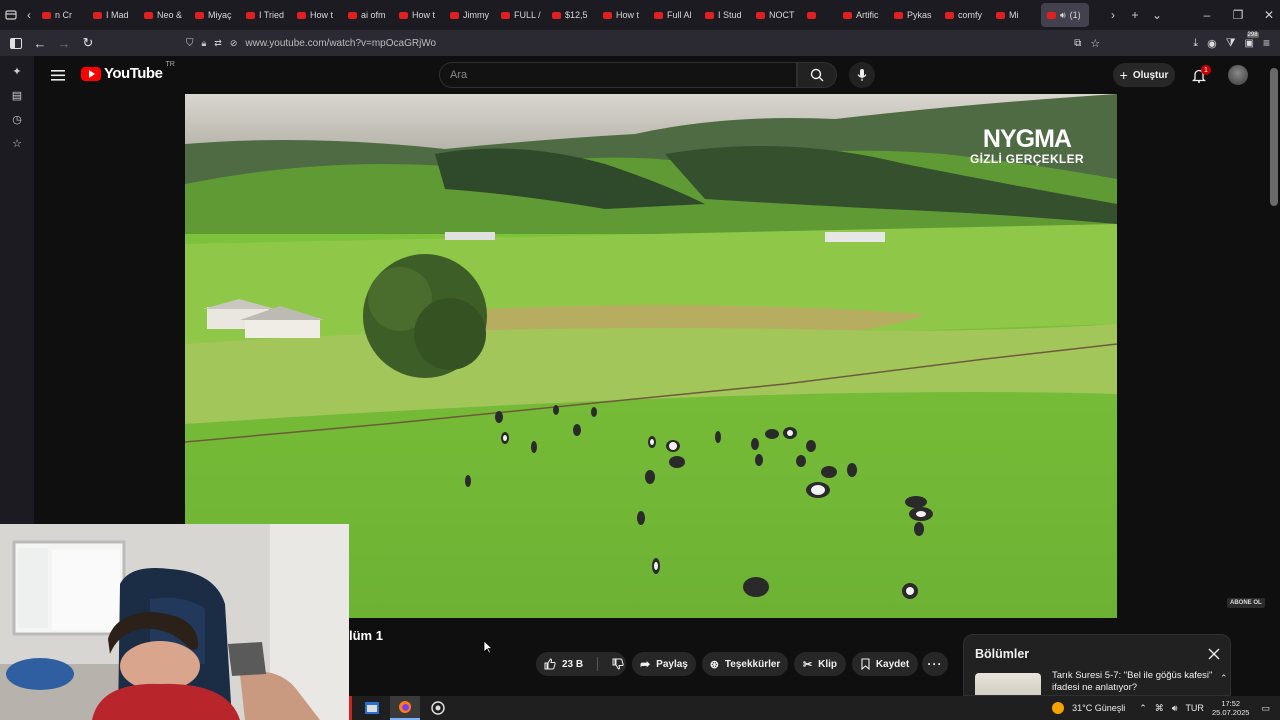 Image resolution: width=1280 pixels, height=720 pixels. Describe the element at coordinates (1123, 75) in the screenshot. I see `plus-icon: +` at that location.